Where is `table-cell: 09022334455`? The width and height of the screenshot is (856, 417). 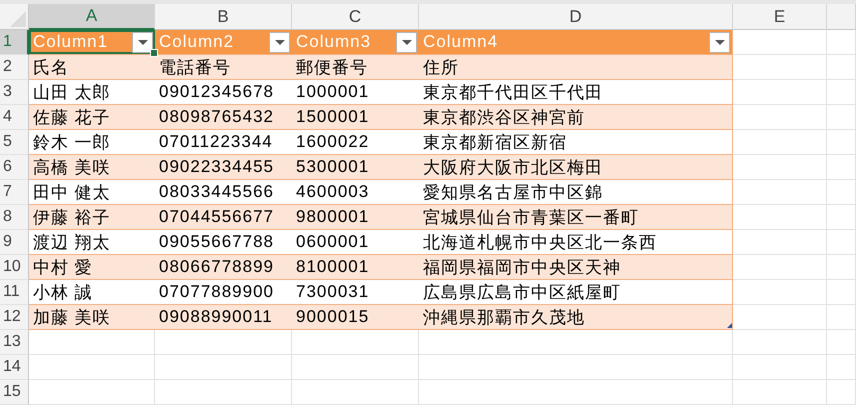
table-cell: 09022334455 is located at coordinates (223, 167).